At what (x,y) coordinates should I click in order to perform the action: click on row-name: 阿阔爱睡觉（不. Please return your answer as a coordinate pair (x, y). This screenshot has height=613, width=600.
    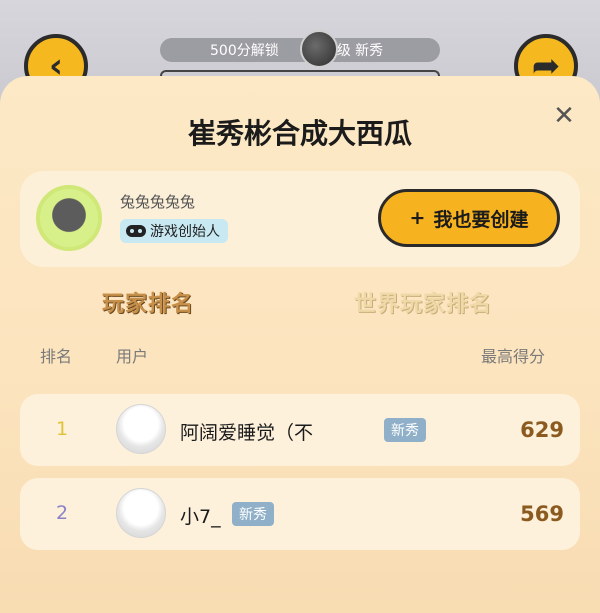
    Looking at the image, I should click on (247, 433).